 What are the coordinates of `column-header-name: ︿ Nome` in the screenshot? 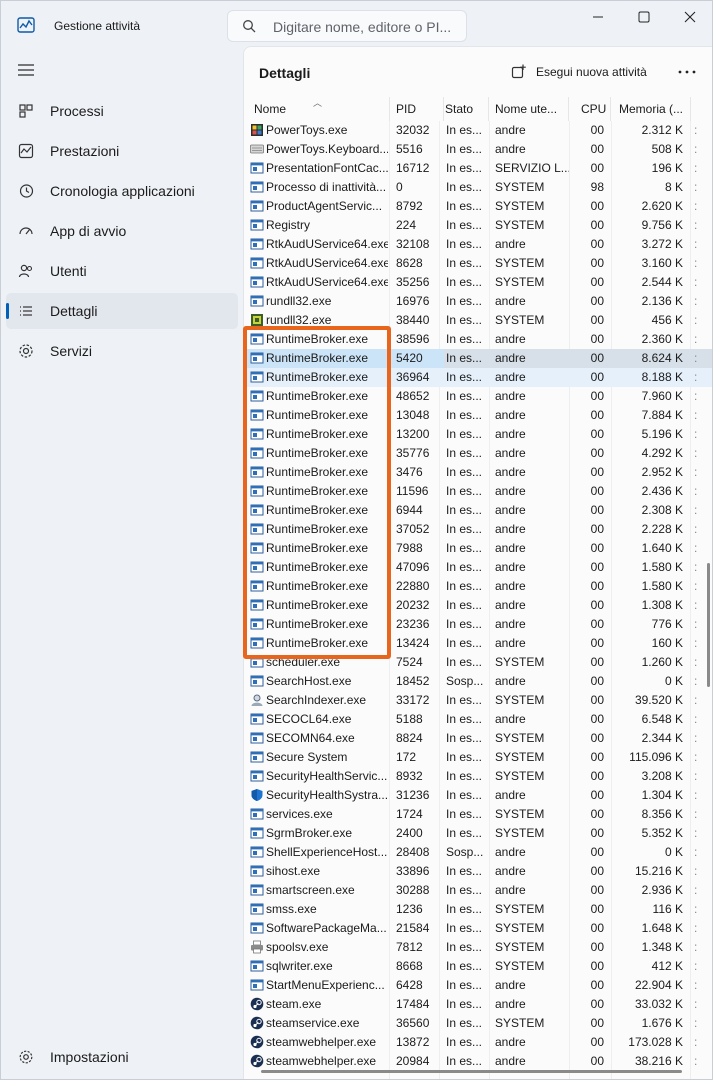 It's located at (317, 109).